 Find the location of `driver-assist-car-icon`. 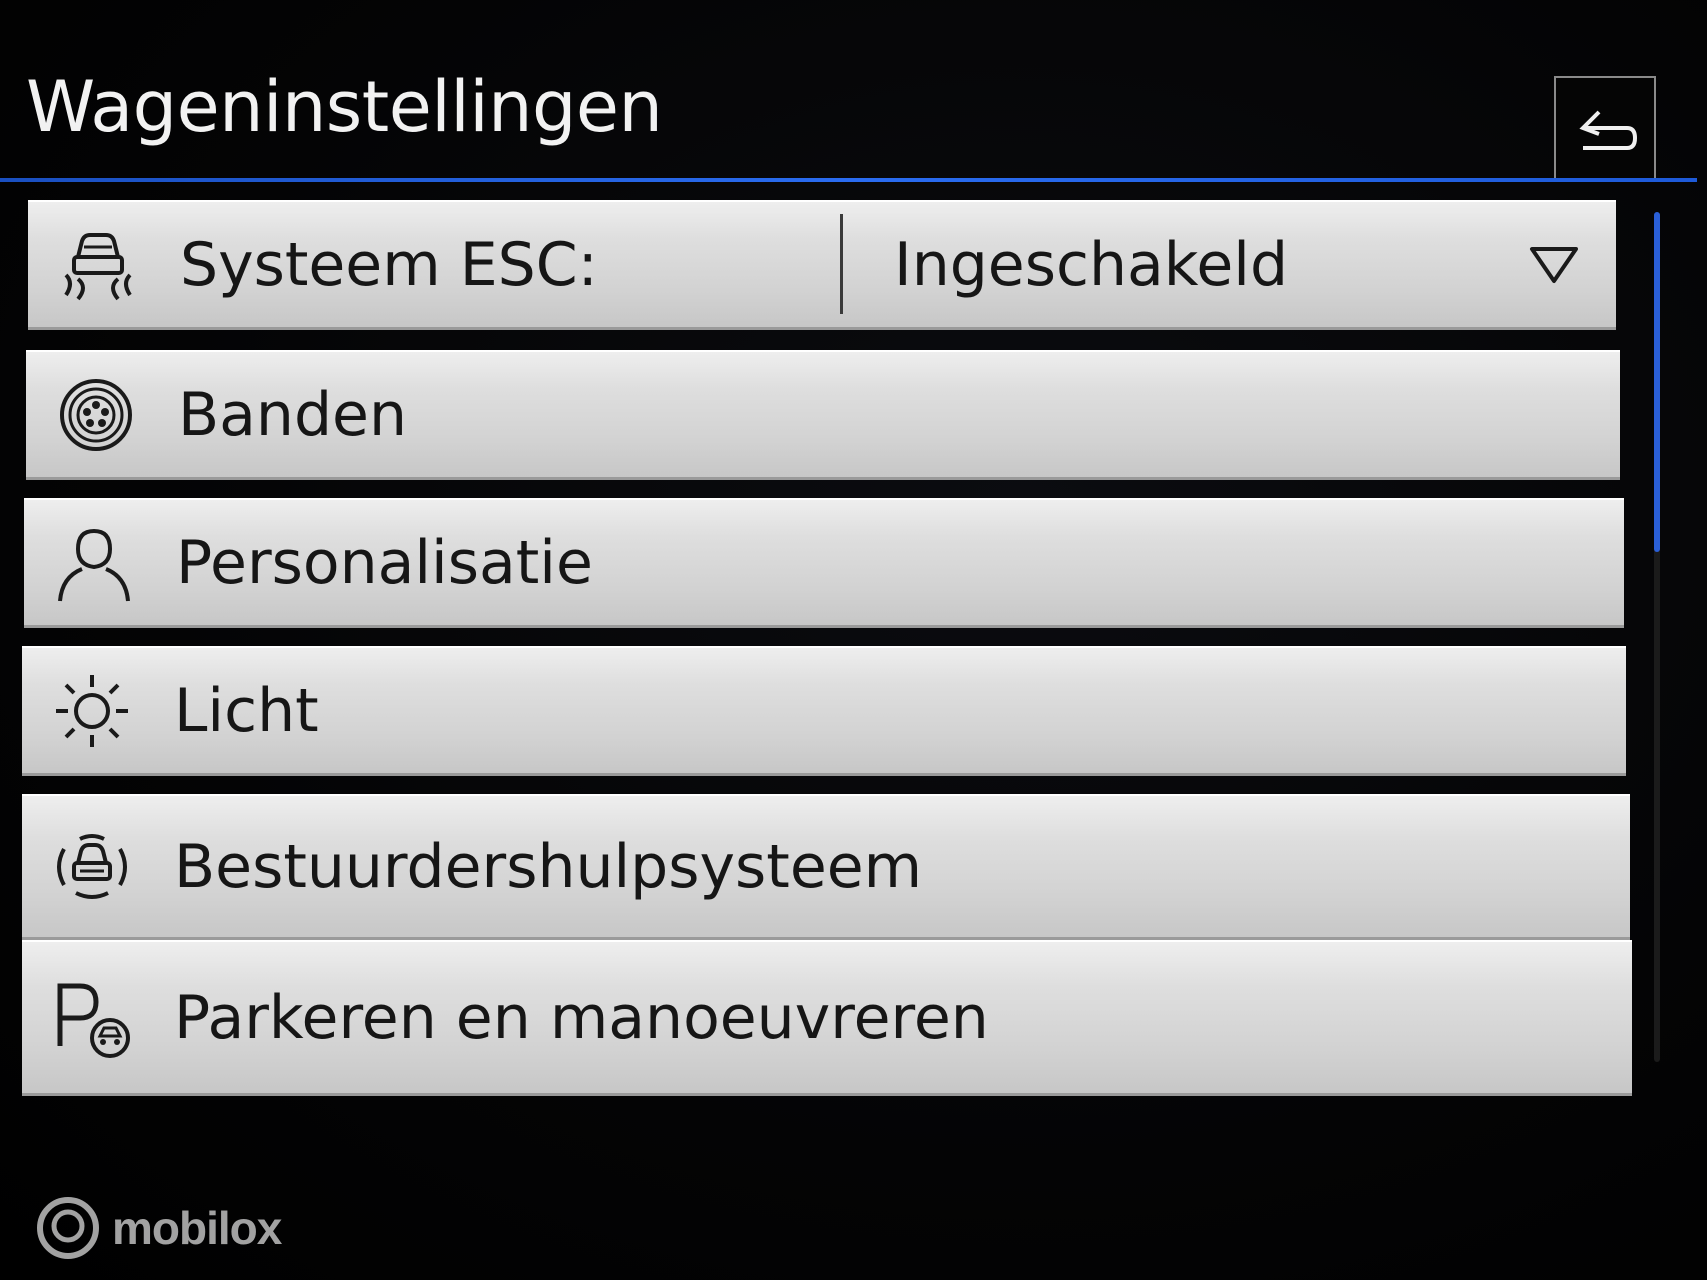

driver-assist-car-icon is located at coordinates (92, 867).